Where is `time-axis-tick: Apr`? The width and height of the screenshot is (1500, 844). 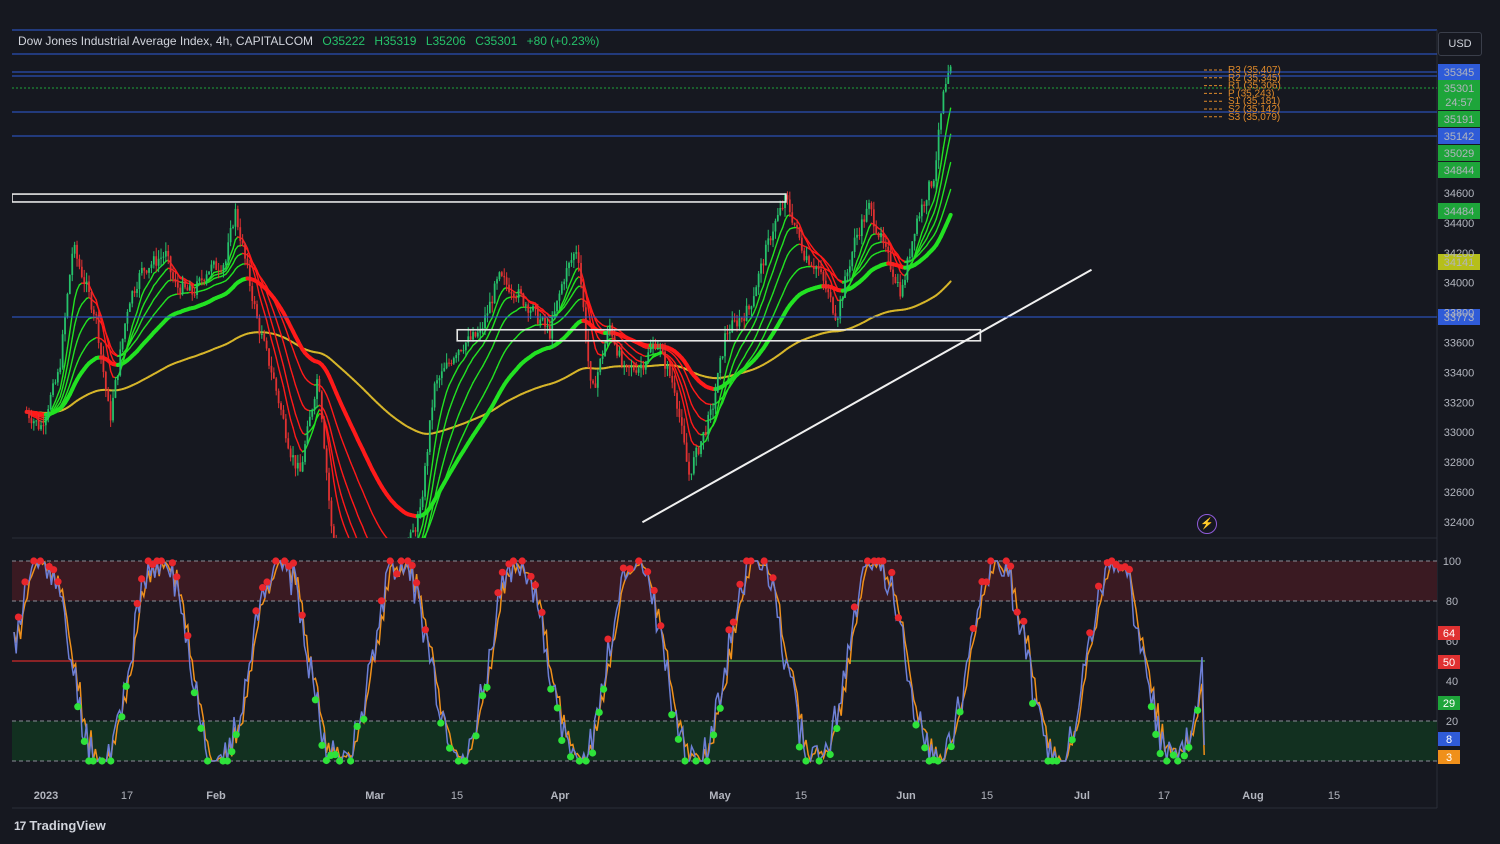
time-axis-tick: Apr is located at coordinates (561, 796).